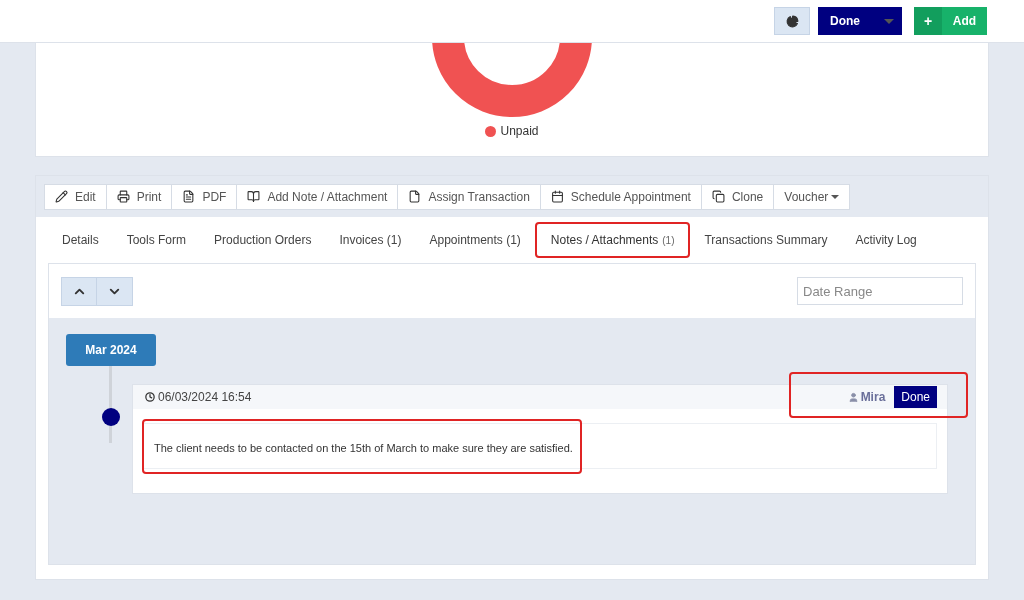 The image size is (1024, 600). Describe the element at coordinates (475, 240) in the screenshot. I see `tab: Appointments (1)` at that location.